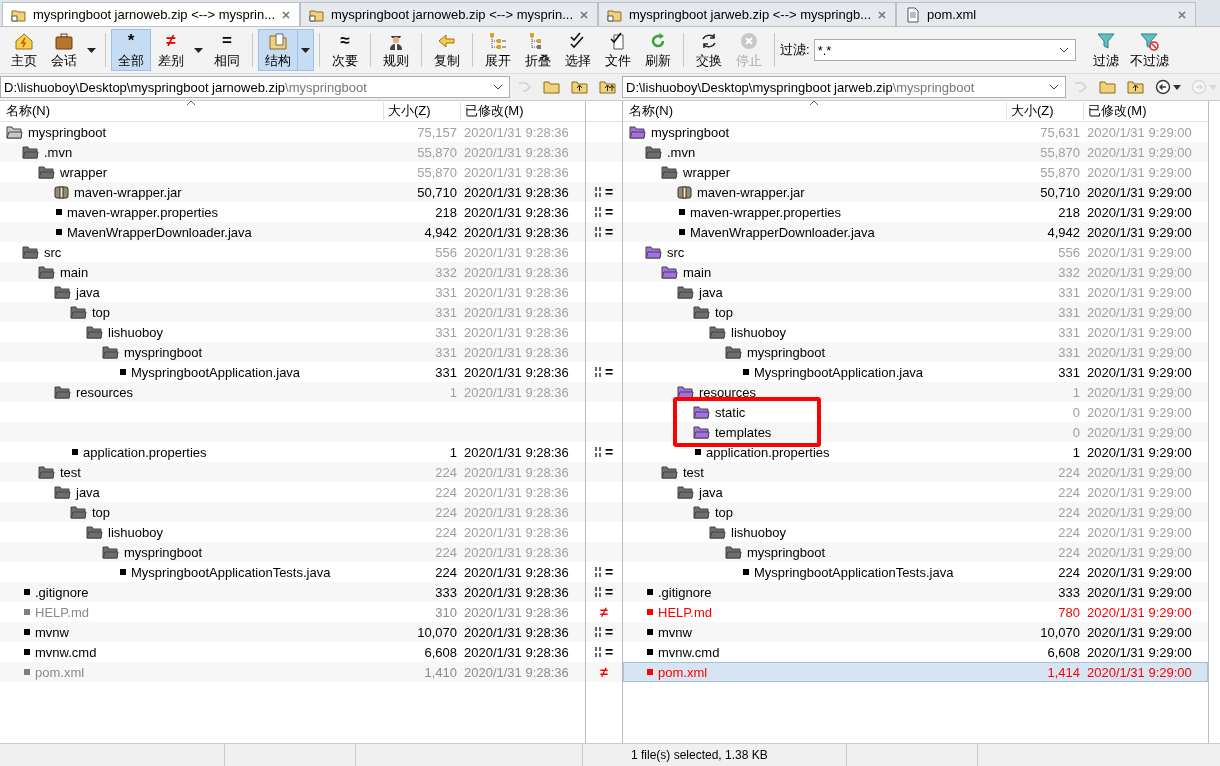  Describe the element at coordinates (915, 352) in the screenshot. I see `file-row: myspringboot 331 2020/1/31 9:29:00` at that location.